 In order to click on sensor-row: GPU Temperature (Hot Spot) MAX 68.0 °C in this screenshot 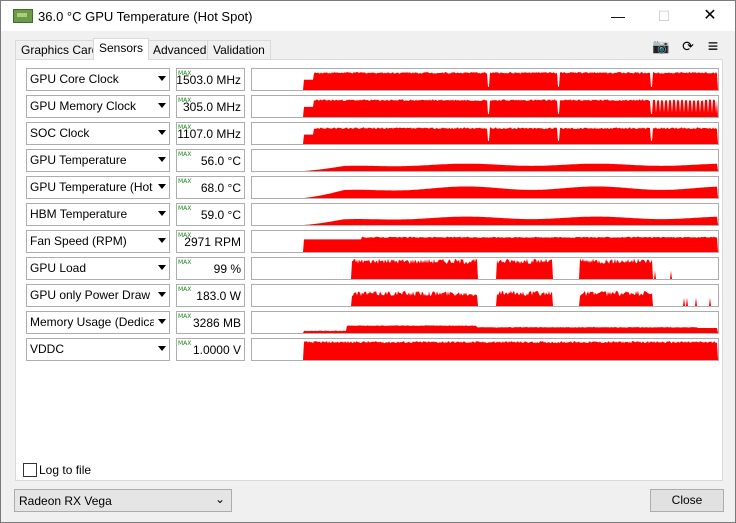, I will do `click(372, 187)`.